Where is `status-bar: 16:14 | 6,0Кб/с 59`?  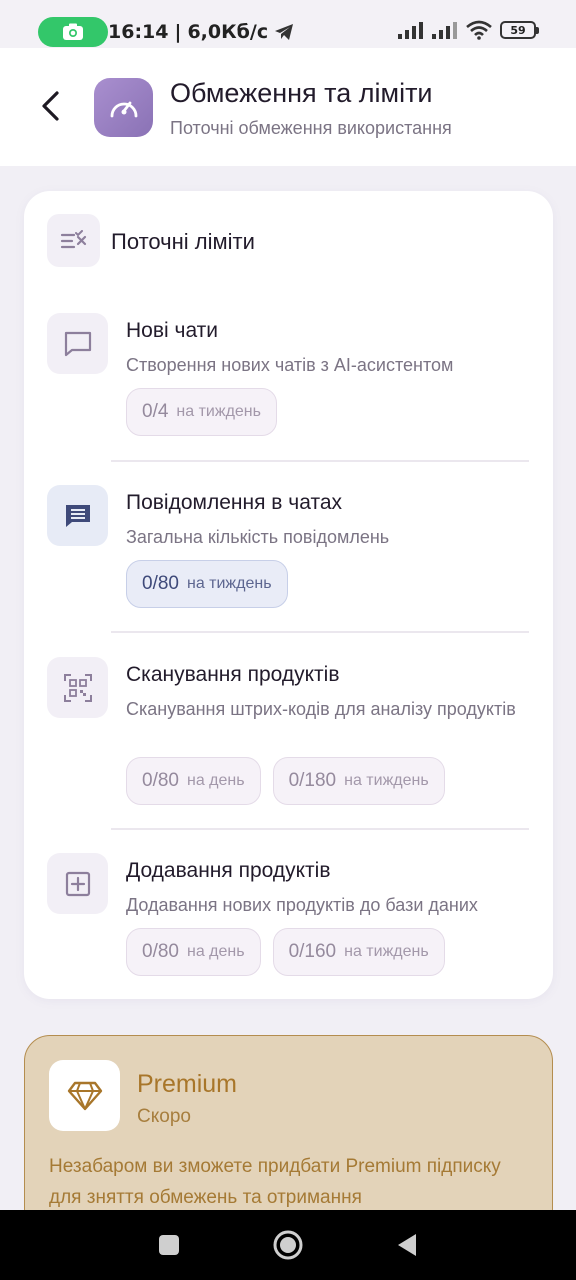
status-bar: 16:14 | 6,0Кб/с 59 is located at coordinates (288, 24).